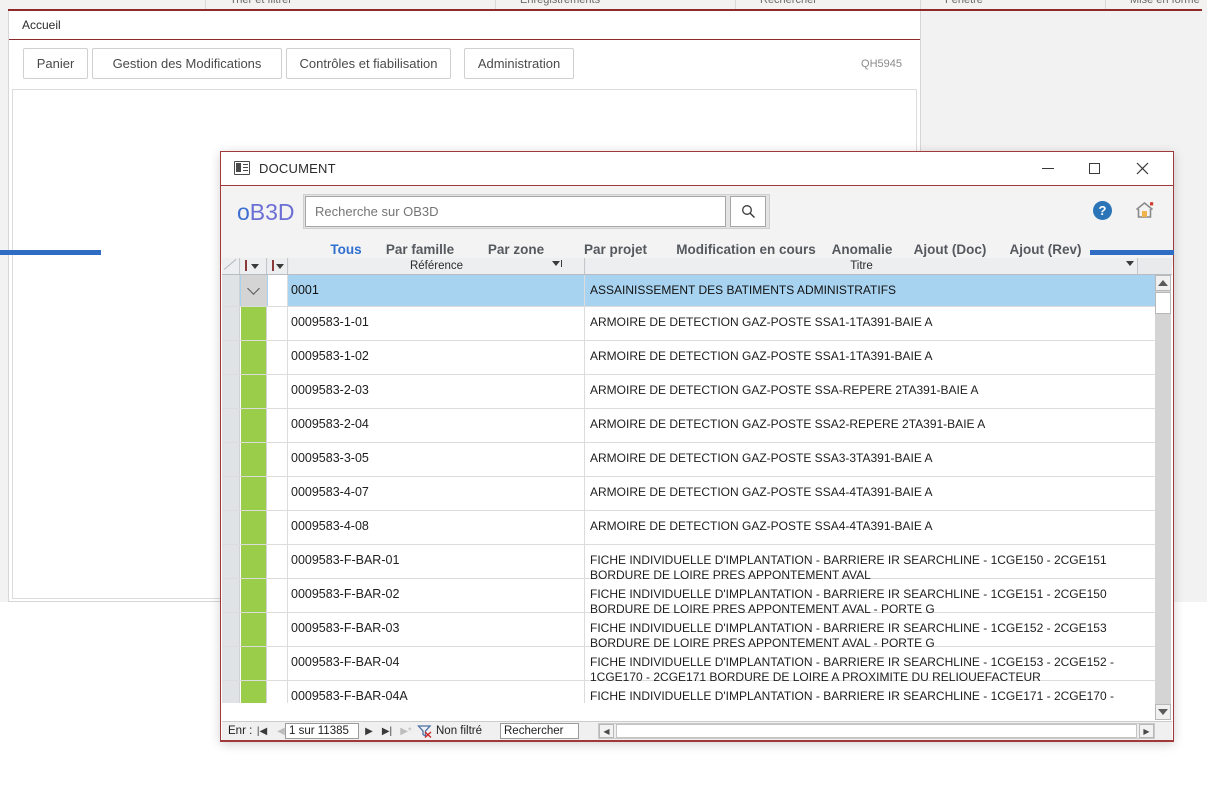 The image size is (1207, 810). Describe the element at coordinates (387, 731) in the screenshot. I see `last-record-button: ▶|` at that location.